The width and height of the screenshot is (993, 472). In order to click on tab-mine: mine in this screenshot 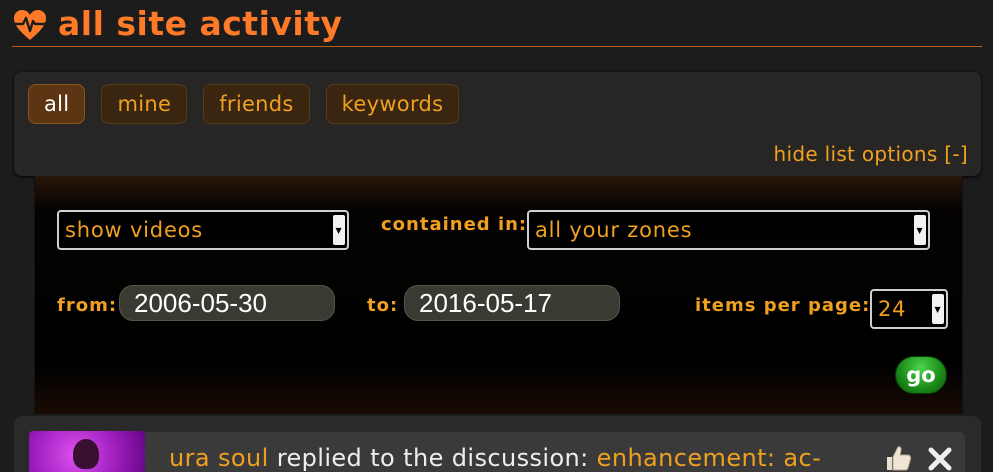, I will do `click(144, 104)`.